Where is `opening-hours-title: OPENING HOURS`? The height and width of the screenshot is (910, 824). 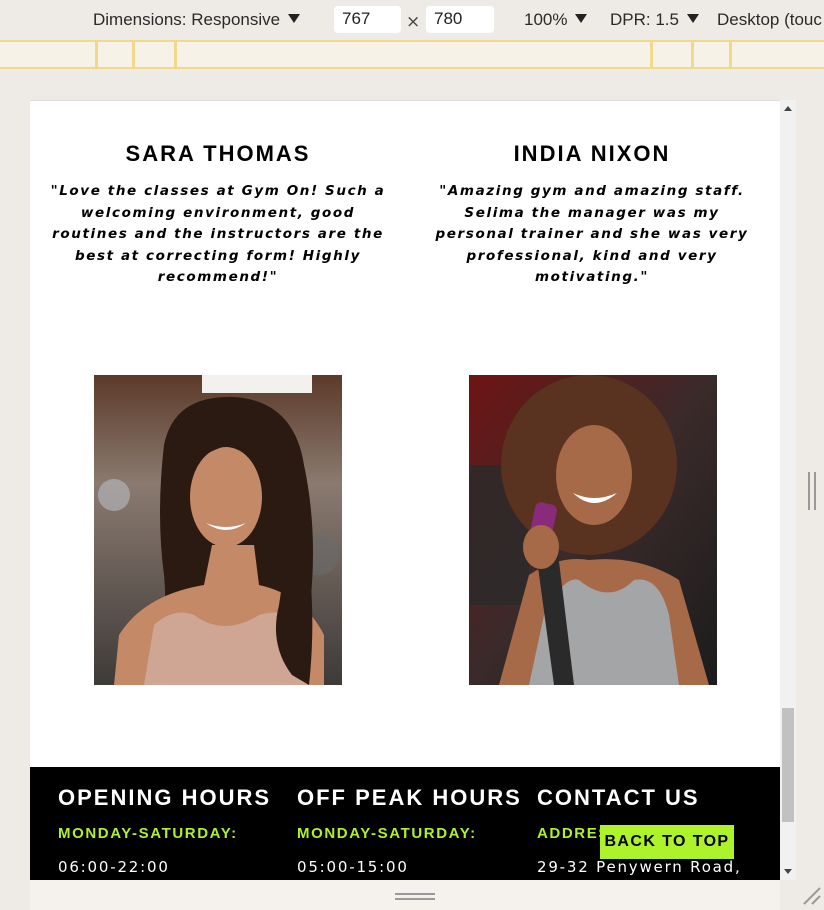 opening-hours-title: OPENING HOURS is located at coordinates (165, 797).